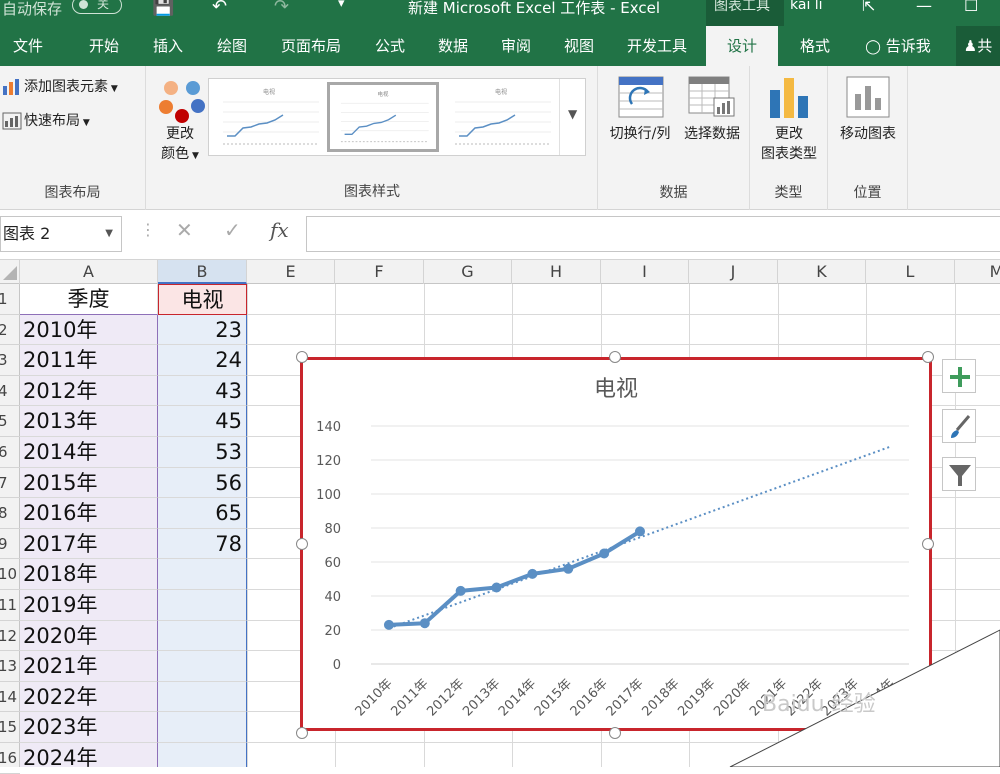 The image size is (1000, 774). Describe the element at coordinates (10, 574) in the screenshot. I see `row-header-10: 10` at that location.